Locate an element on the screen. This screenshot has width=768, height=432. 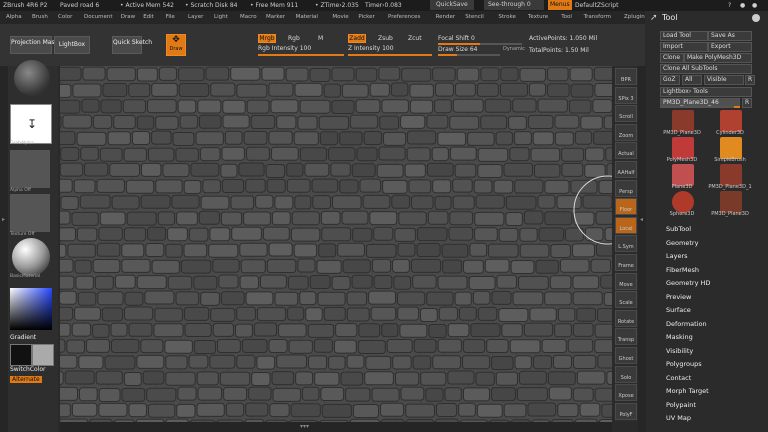
brush-slot: ↧ is located at coordinates (31, 124).